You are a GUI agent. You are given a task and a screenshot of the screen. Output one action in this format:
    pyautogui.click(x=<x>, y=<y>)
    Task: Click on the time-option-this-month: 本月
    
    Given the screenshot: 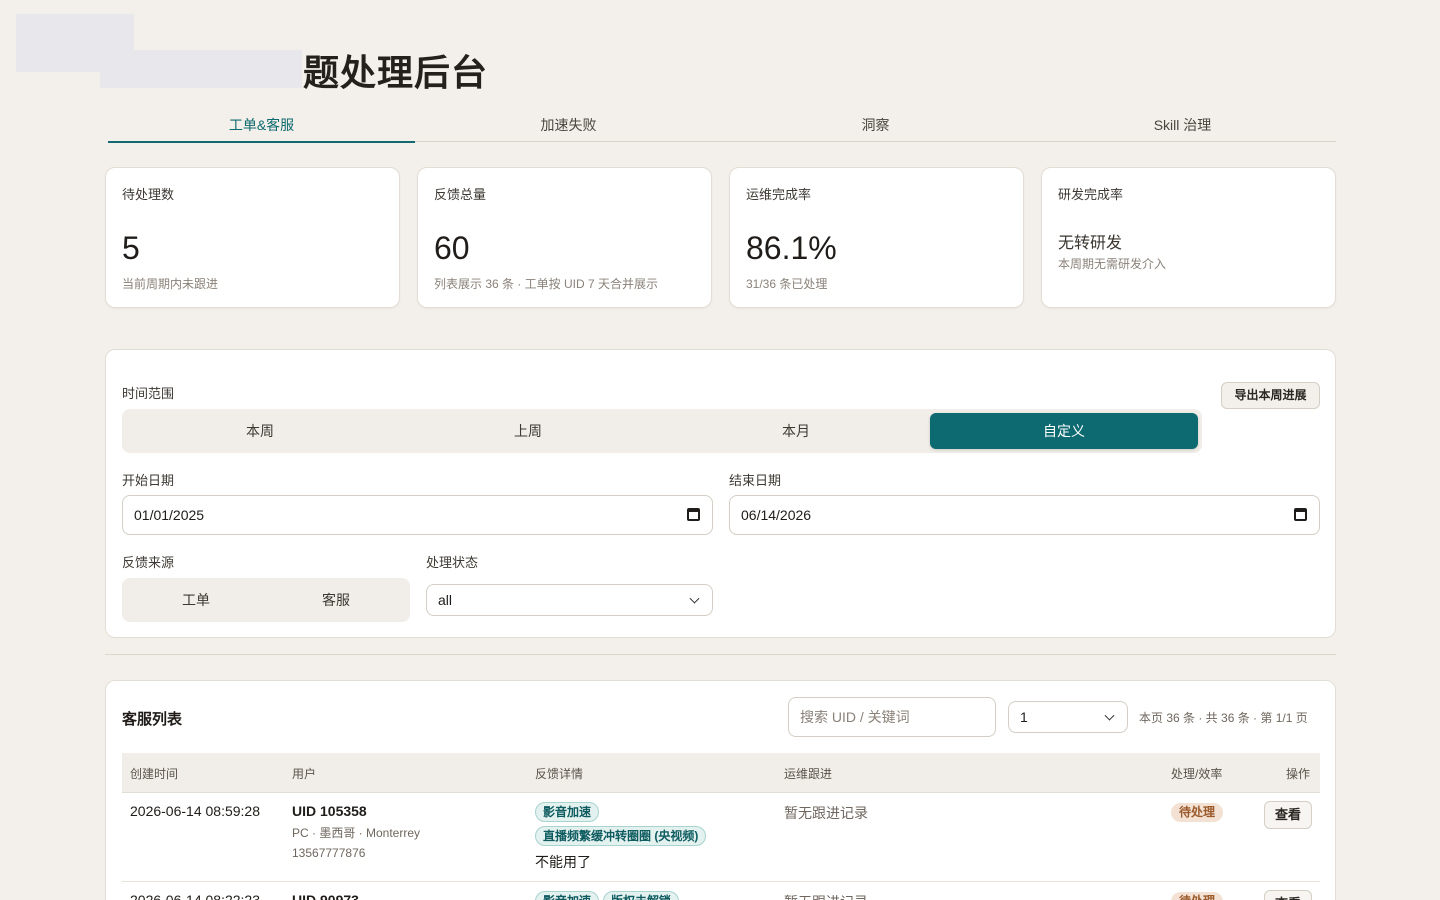 What is the action you would take?
    pyautogui.click(x=796, y=431)
    